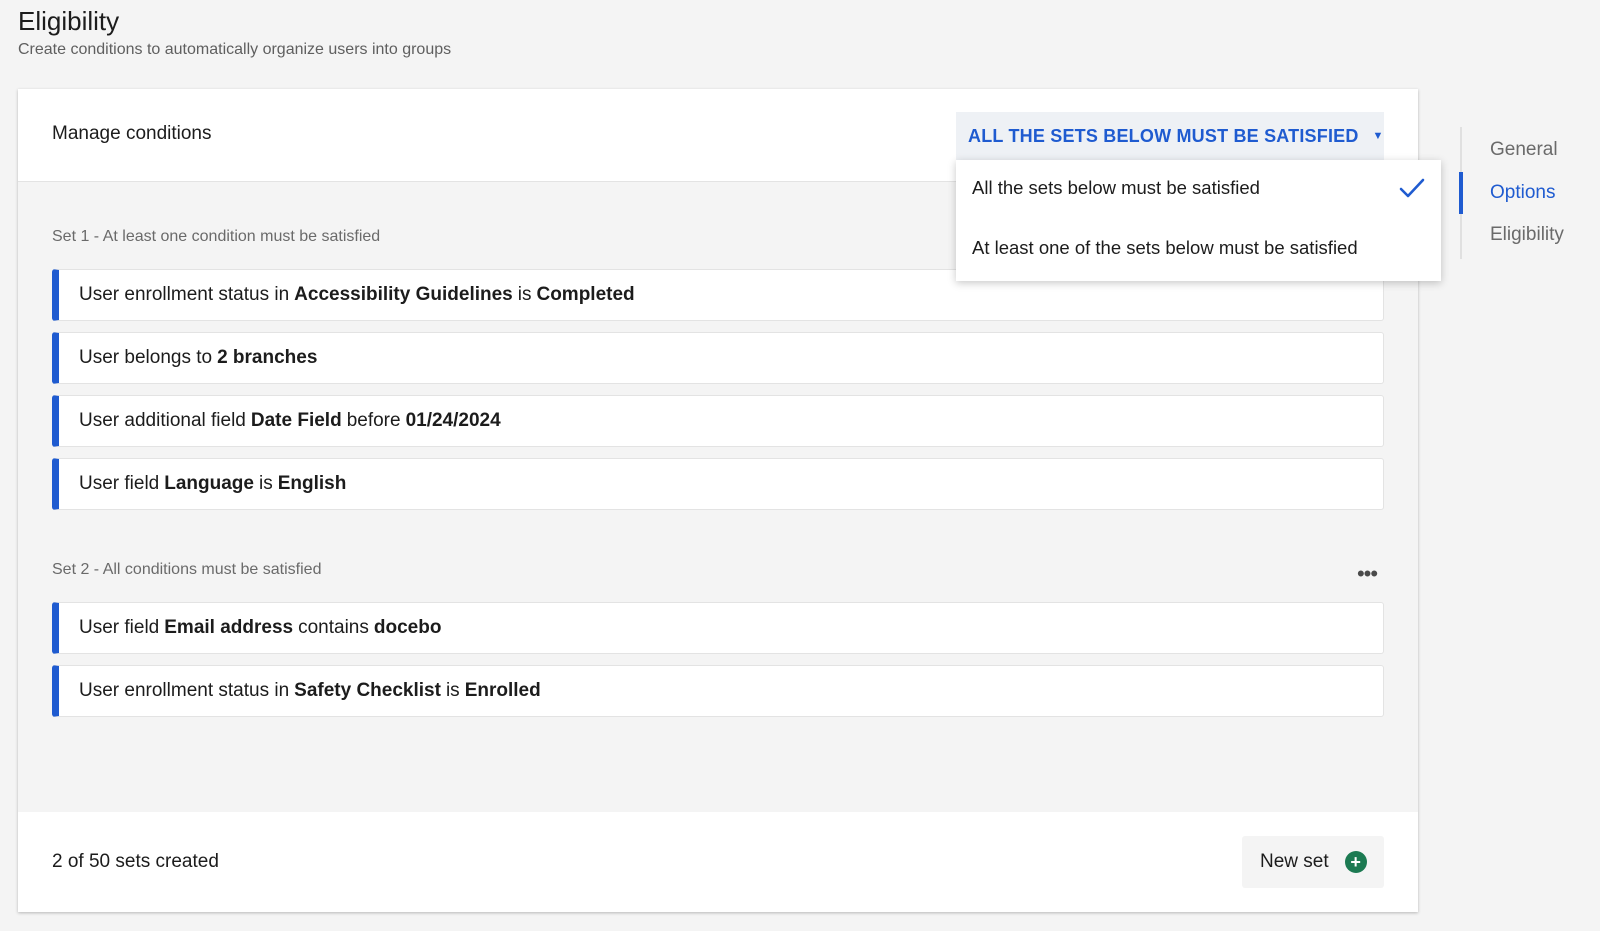 Image resolution: width=1600 pixels, height=931 pixels. Describe the element at coordinates (1461, 193) in the screenshot. I see `side-nav-active-indicator` at that location.